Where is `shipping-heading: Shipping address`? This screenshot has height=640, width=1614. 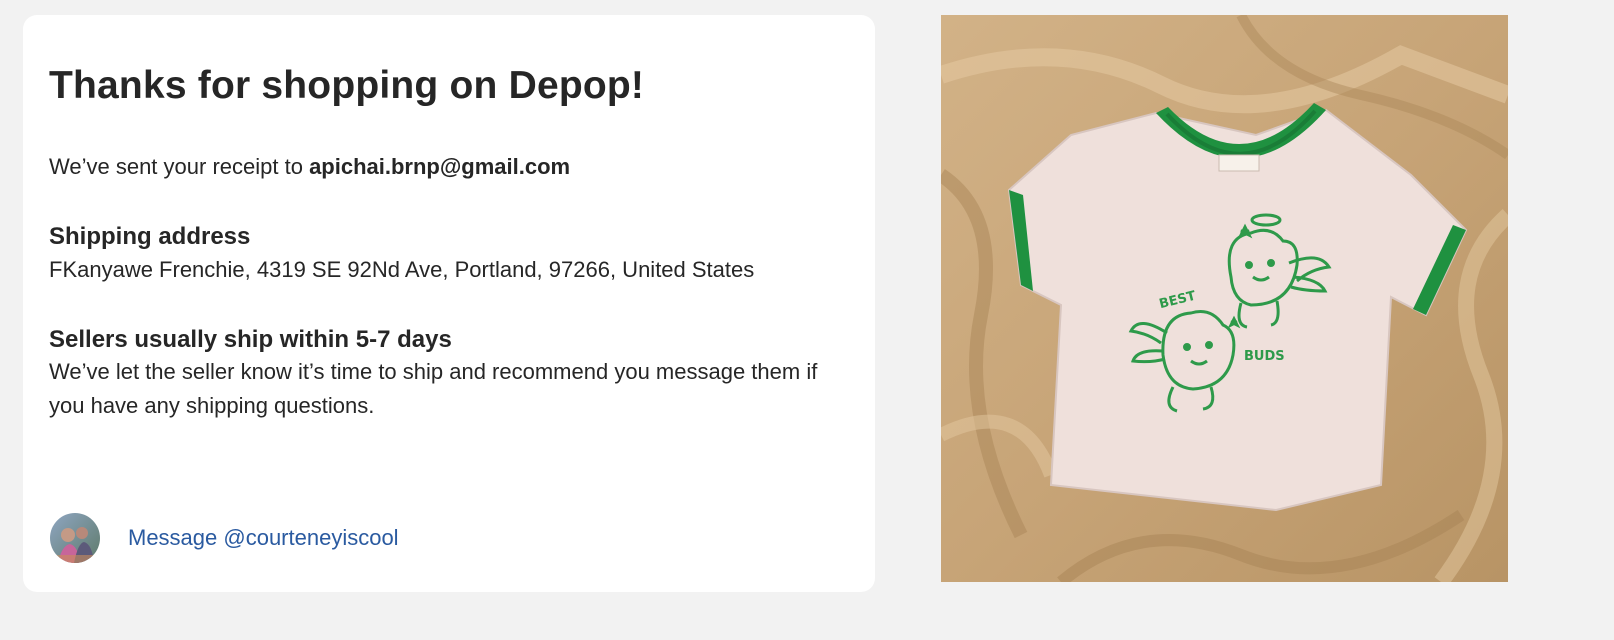 shipping-heading: Shipping address is located at coordinates (150, 237).